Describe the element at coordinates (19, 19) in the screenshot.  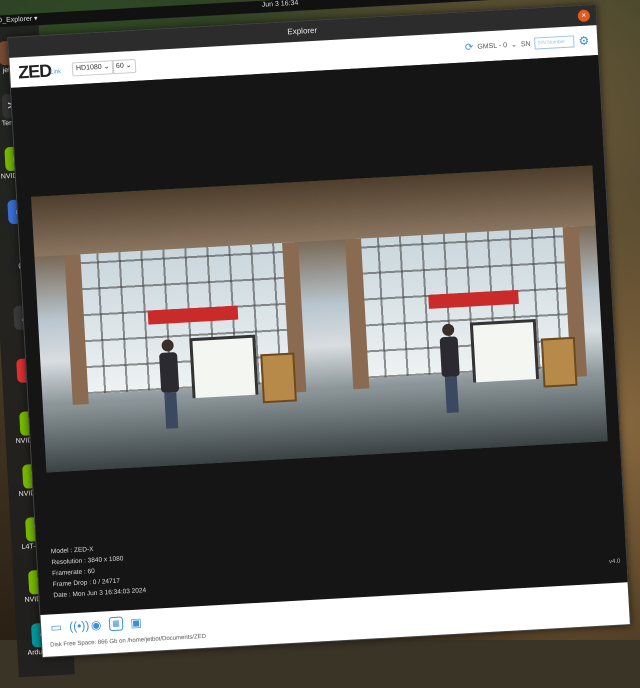
I see `app-menu: ZED_Explorer ▾` at that location.